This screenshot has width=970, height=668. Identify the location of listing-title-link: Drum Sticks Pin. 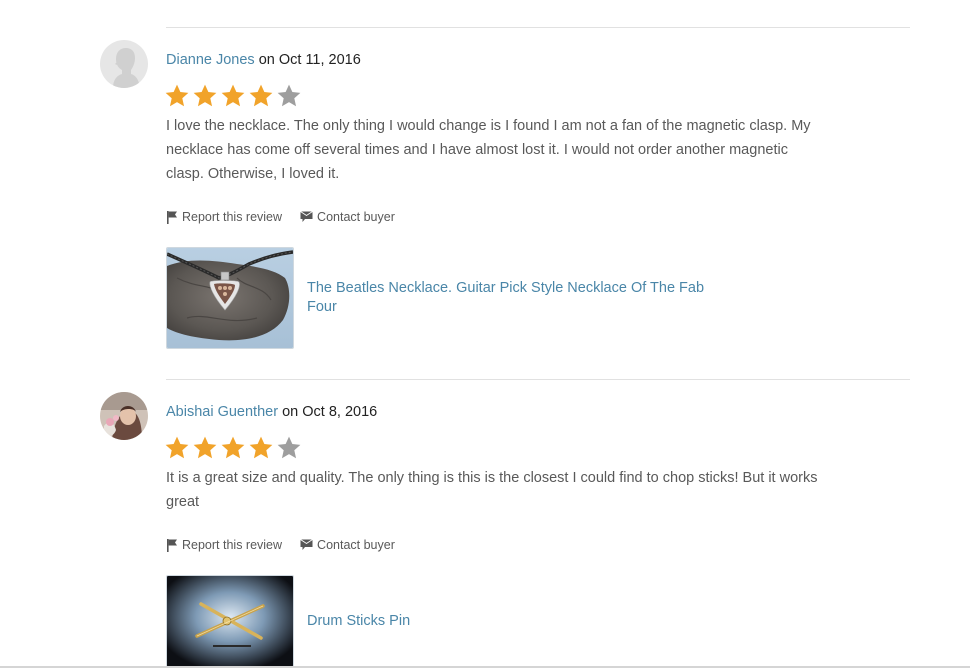
(517, 621).